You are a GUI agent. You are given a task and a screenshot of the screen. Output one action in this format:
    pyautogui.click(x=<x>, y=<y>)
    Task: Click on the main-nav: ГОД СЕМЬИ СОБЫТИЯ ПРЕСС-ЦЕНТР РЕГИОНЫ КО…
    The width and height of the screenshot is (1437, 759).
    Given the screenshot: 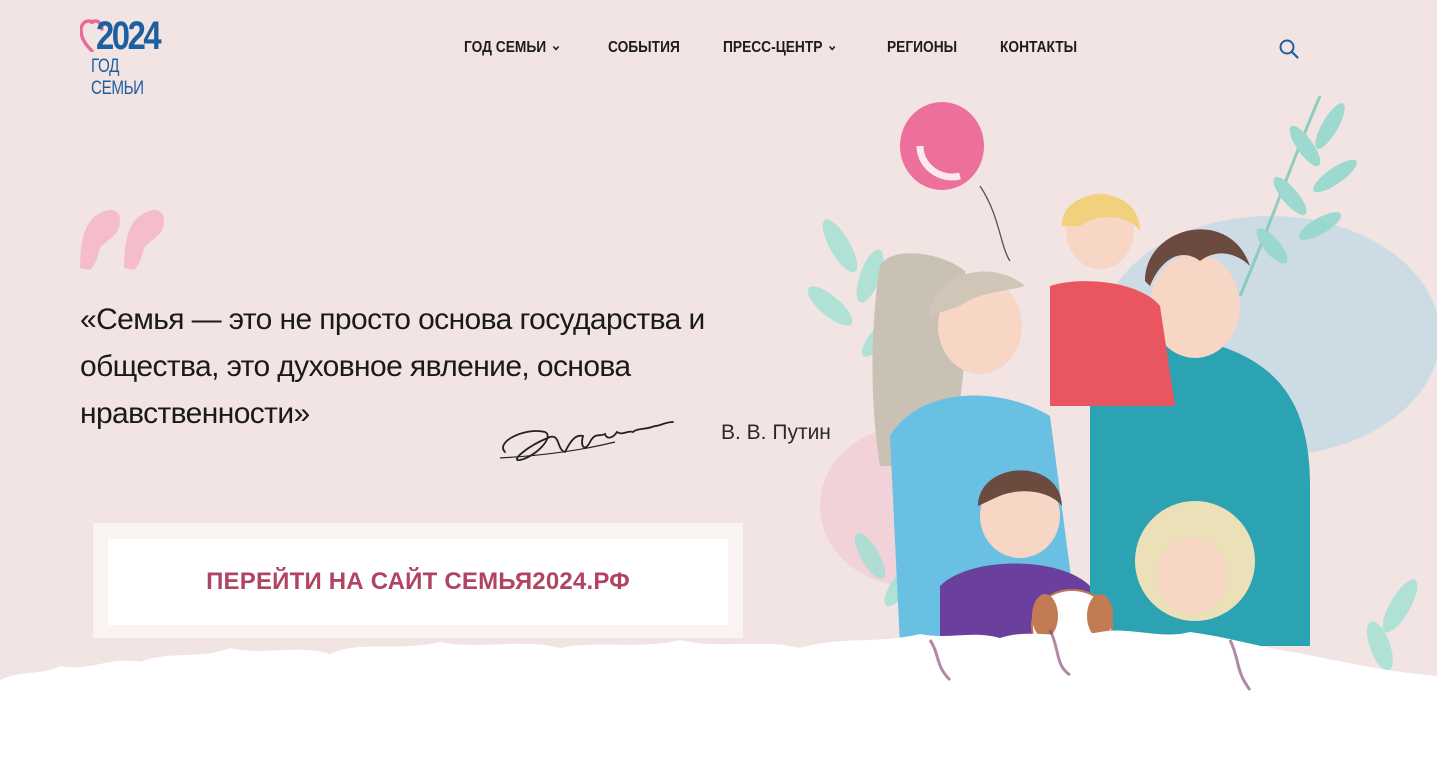 What is the action you would take?
    pyautogui.click(x=793, y=48)
    